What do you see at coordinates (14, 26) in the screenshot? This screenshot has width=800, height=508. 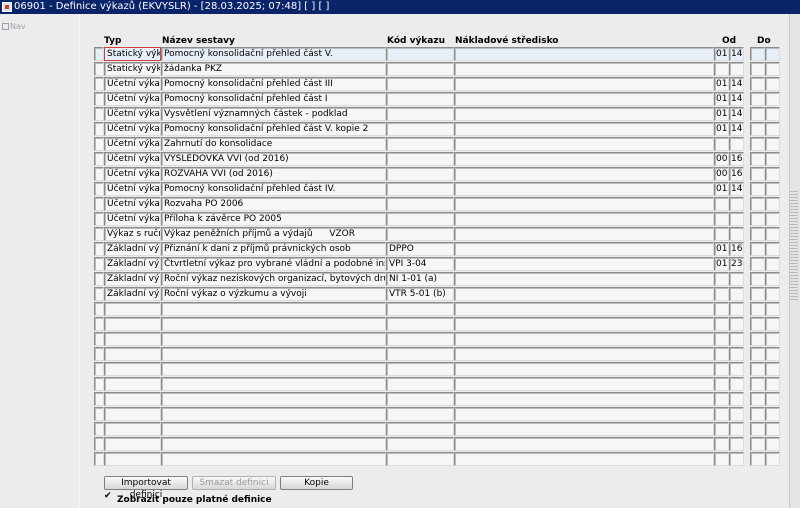 I see `nav-tab: Nav` at bounding box center [14, 26].